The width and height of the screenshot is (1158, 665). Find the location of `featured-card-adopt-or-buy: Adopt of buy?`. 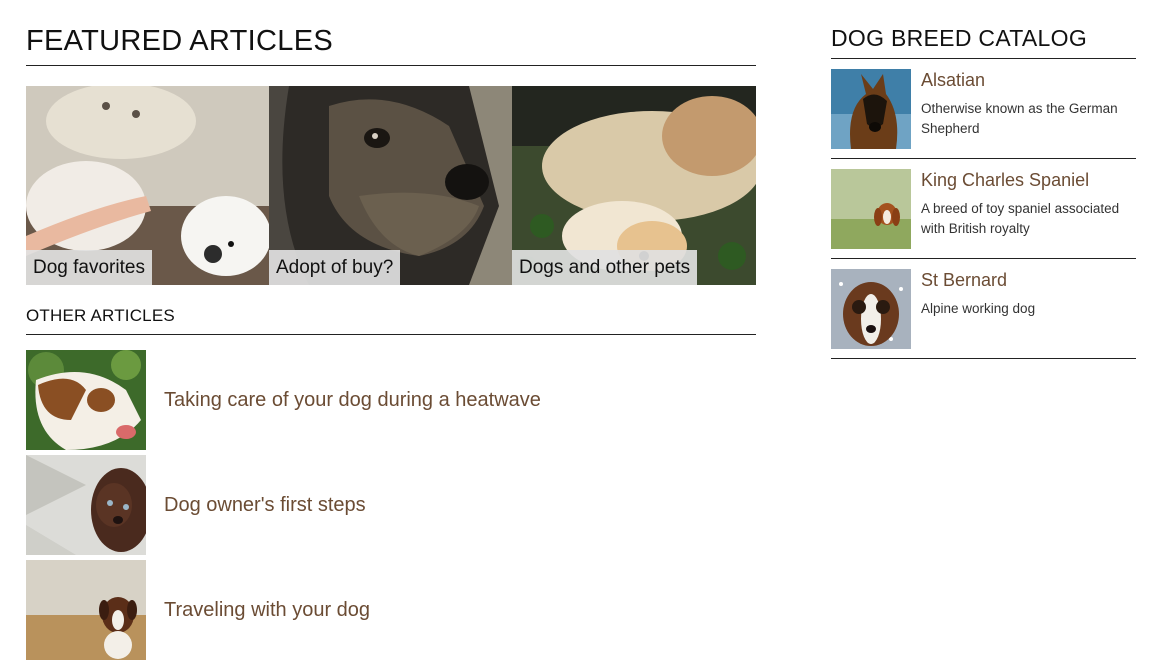

featured-card-adopt-or-buy: Adopt of buy? is located at coordinates (390, 185).